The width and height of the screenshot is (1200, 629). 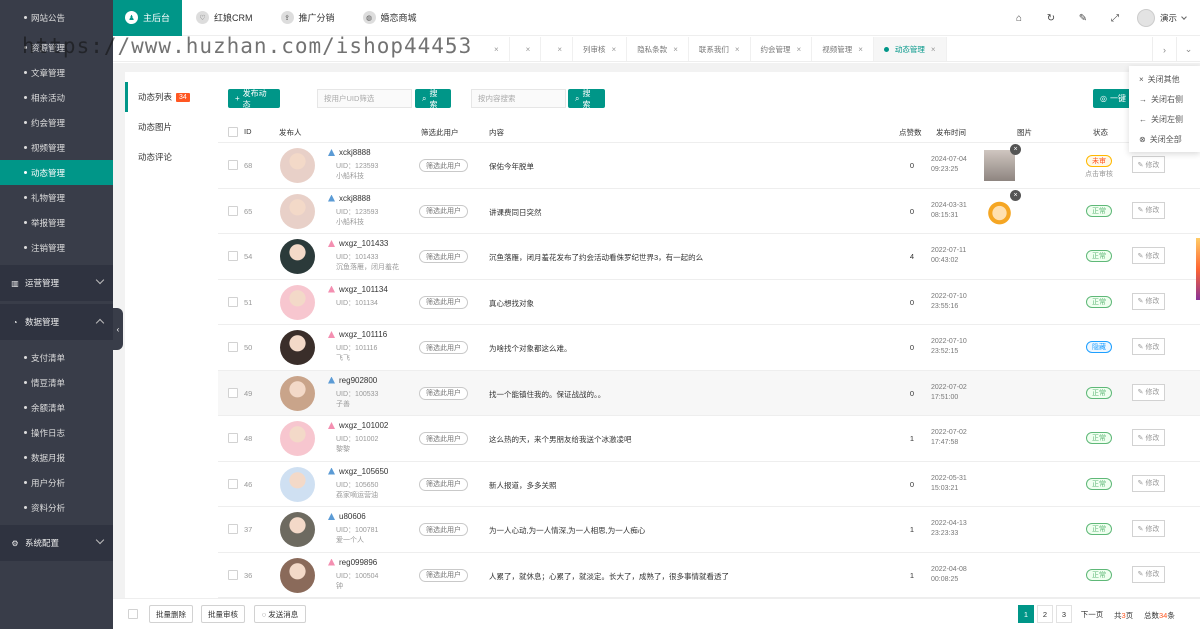 What do you see at coordinates (171, 157) in the screenshot?
I see `subnav-item: 动态评论` at bounding box center [171, 157].